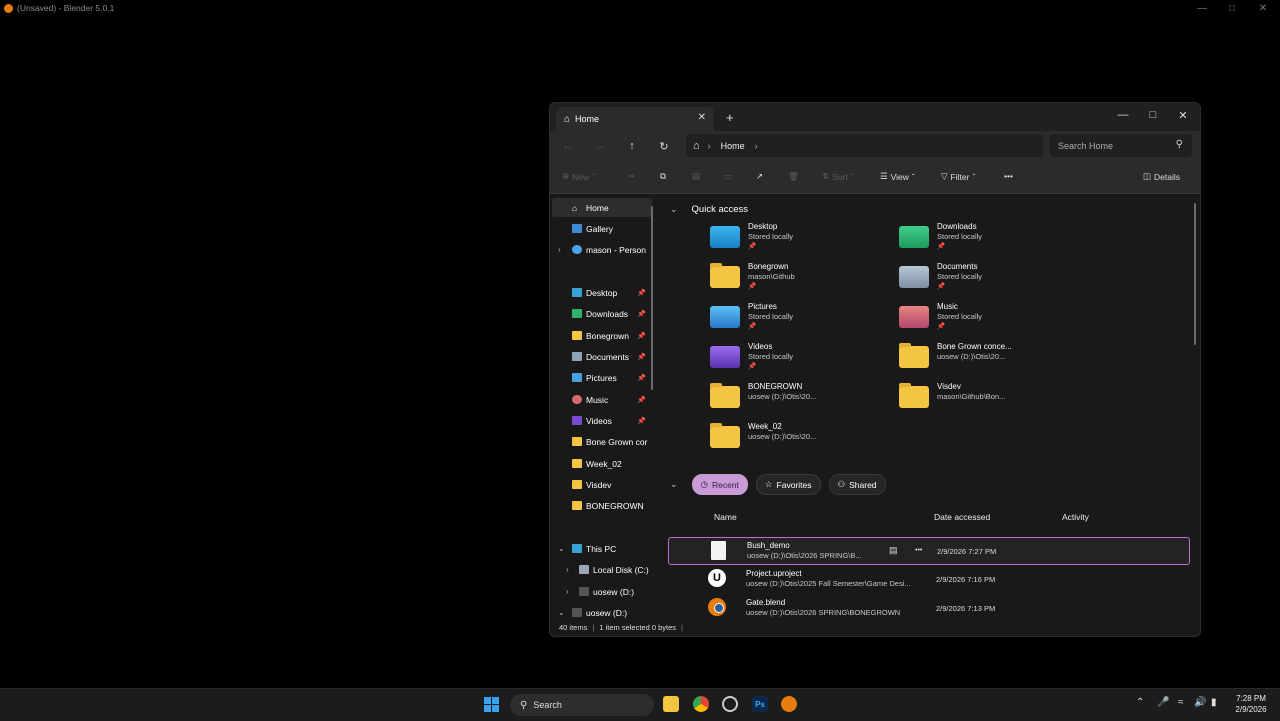  What do you see at coordinates (1140, 702) in the screenshot?
I see `chevron-up-icon: ⌃` at bounding box center [1140, 702].